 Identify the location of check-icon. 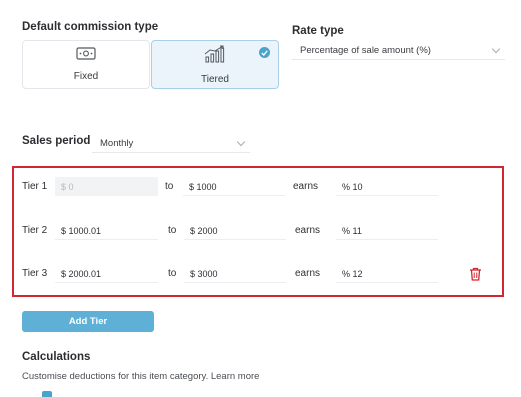
(264, 52).